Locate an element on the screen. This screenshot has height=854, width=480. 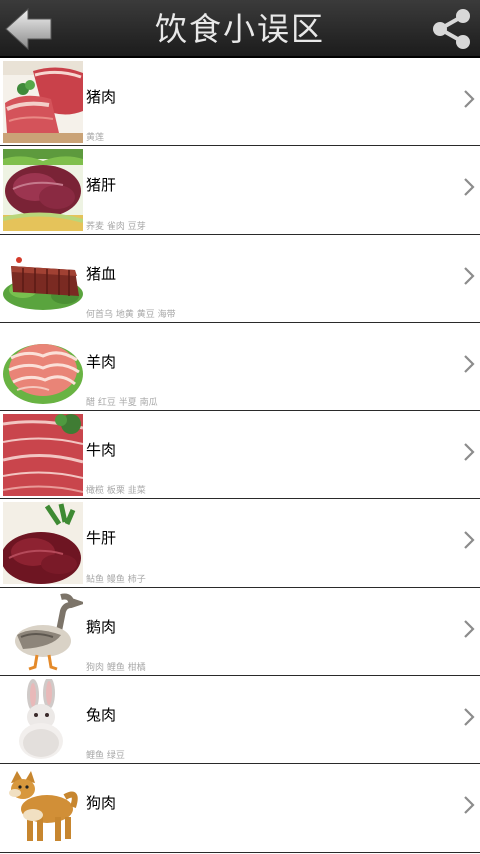
pork-thumbnail is located at coordinates (43, 102).